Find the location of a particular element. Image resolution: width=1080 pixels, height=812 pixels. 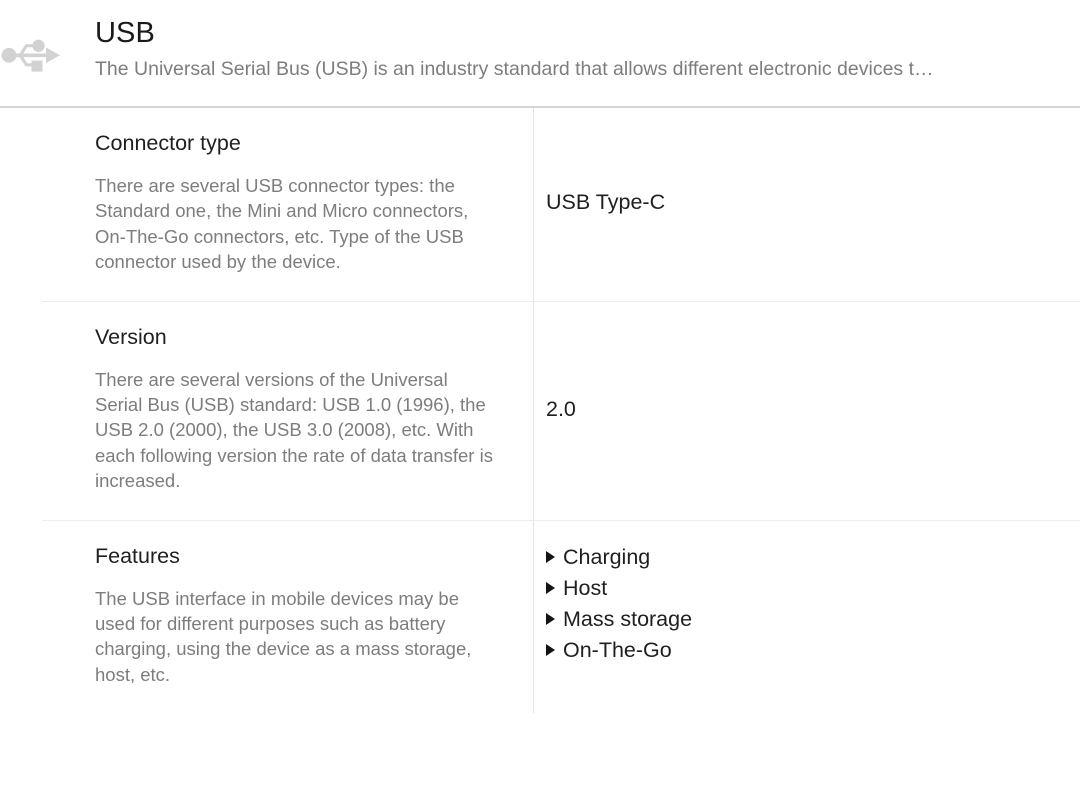

list-item: On-The-Go is located at coordinates (801, 650).